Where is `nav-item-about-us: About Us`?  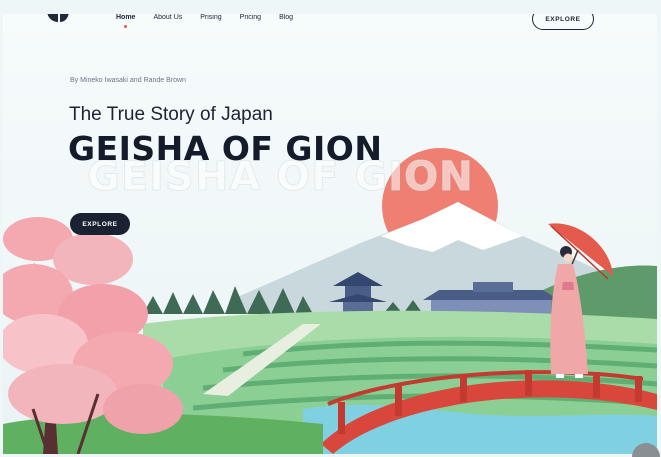 nav-item-about-us: About Us is located at coordinates (167, 17).